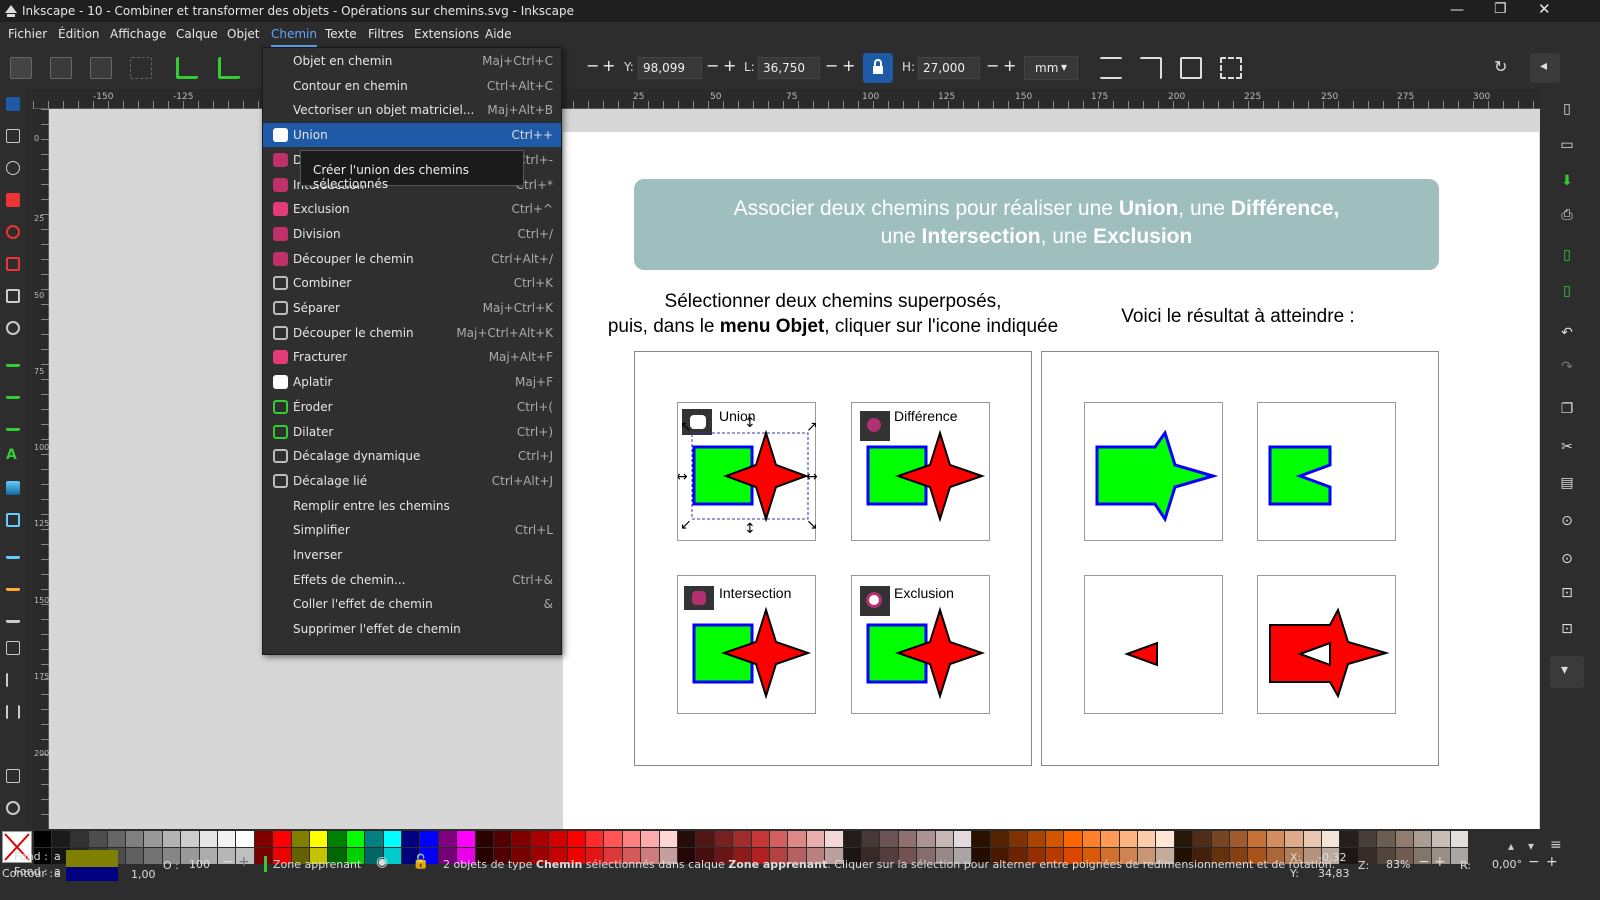 The image size is (1600, 900). What do you see at coordinates (1567, 146) in the screenshot?
I see `open-icon: ▭` at bounding box center [1567, 146].